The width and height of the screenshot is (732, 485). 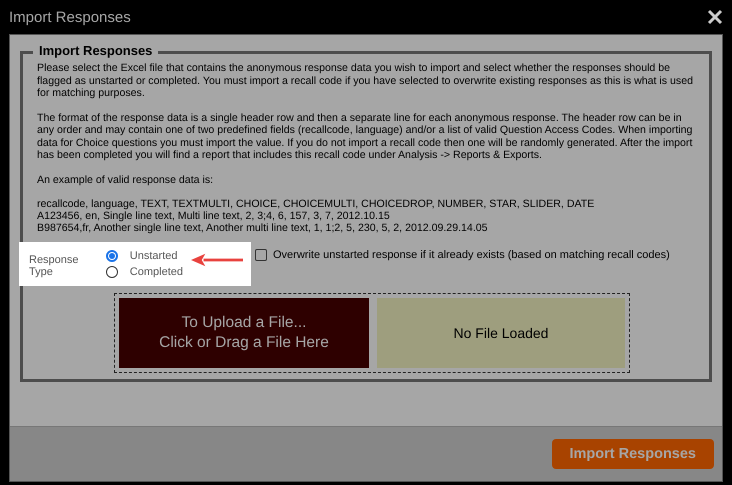 I want to click on example-line: B987654,fr, Another single line text, Another multi line text, 1, 1;2, 5, 230, 5, 2, 2012.09.29.14.05, so click(x=263, y=228).